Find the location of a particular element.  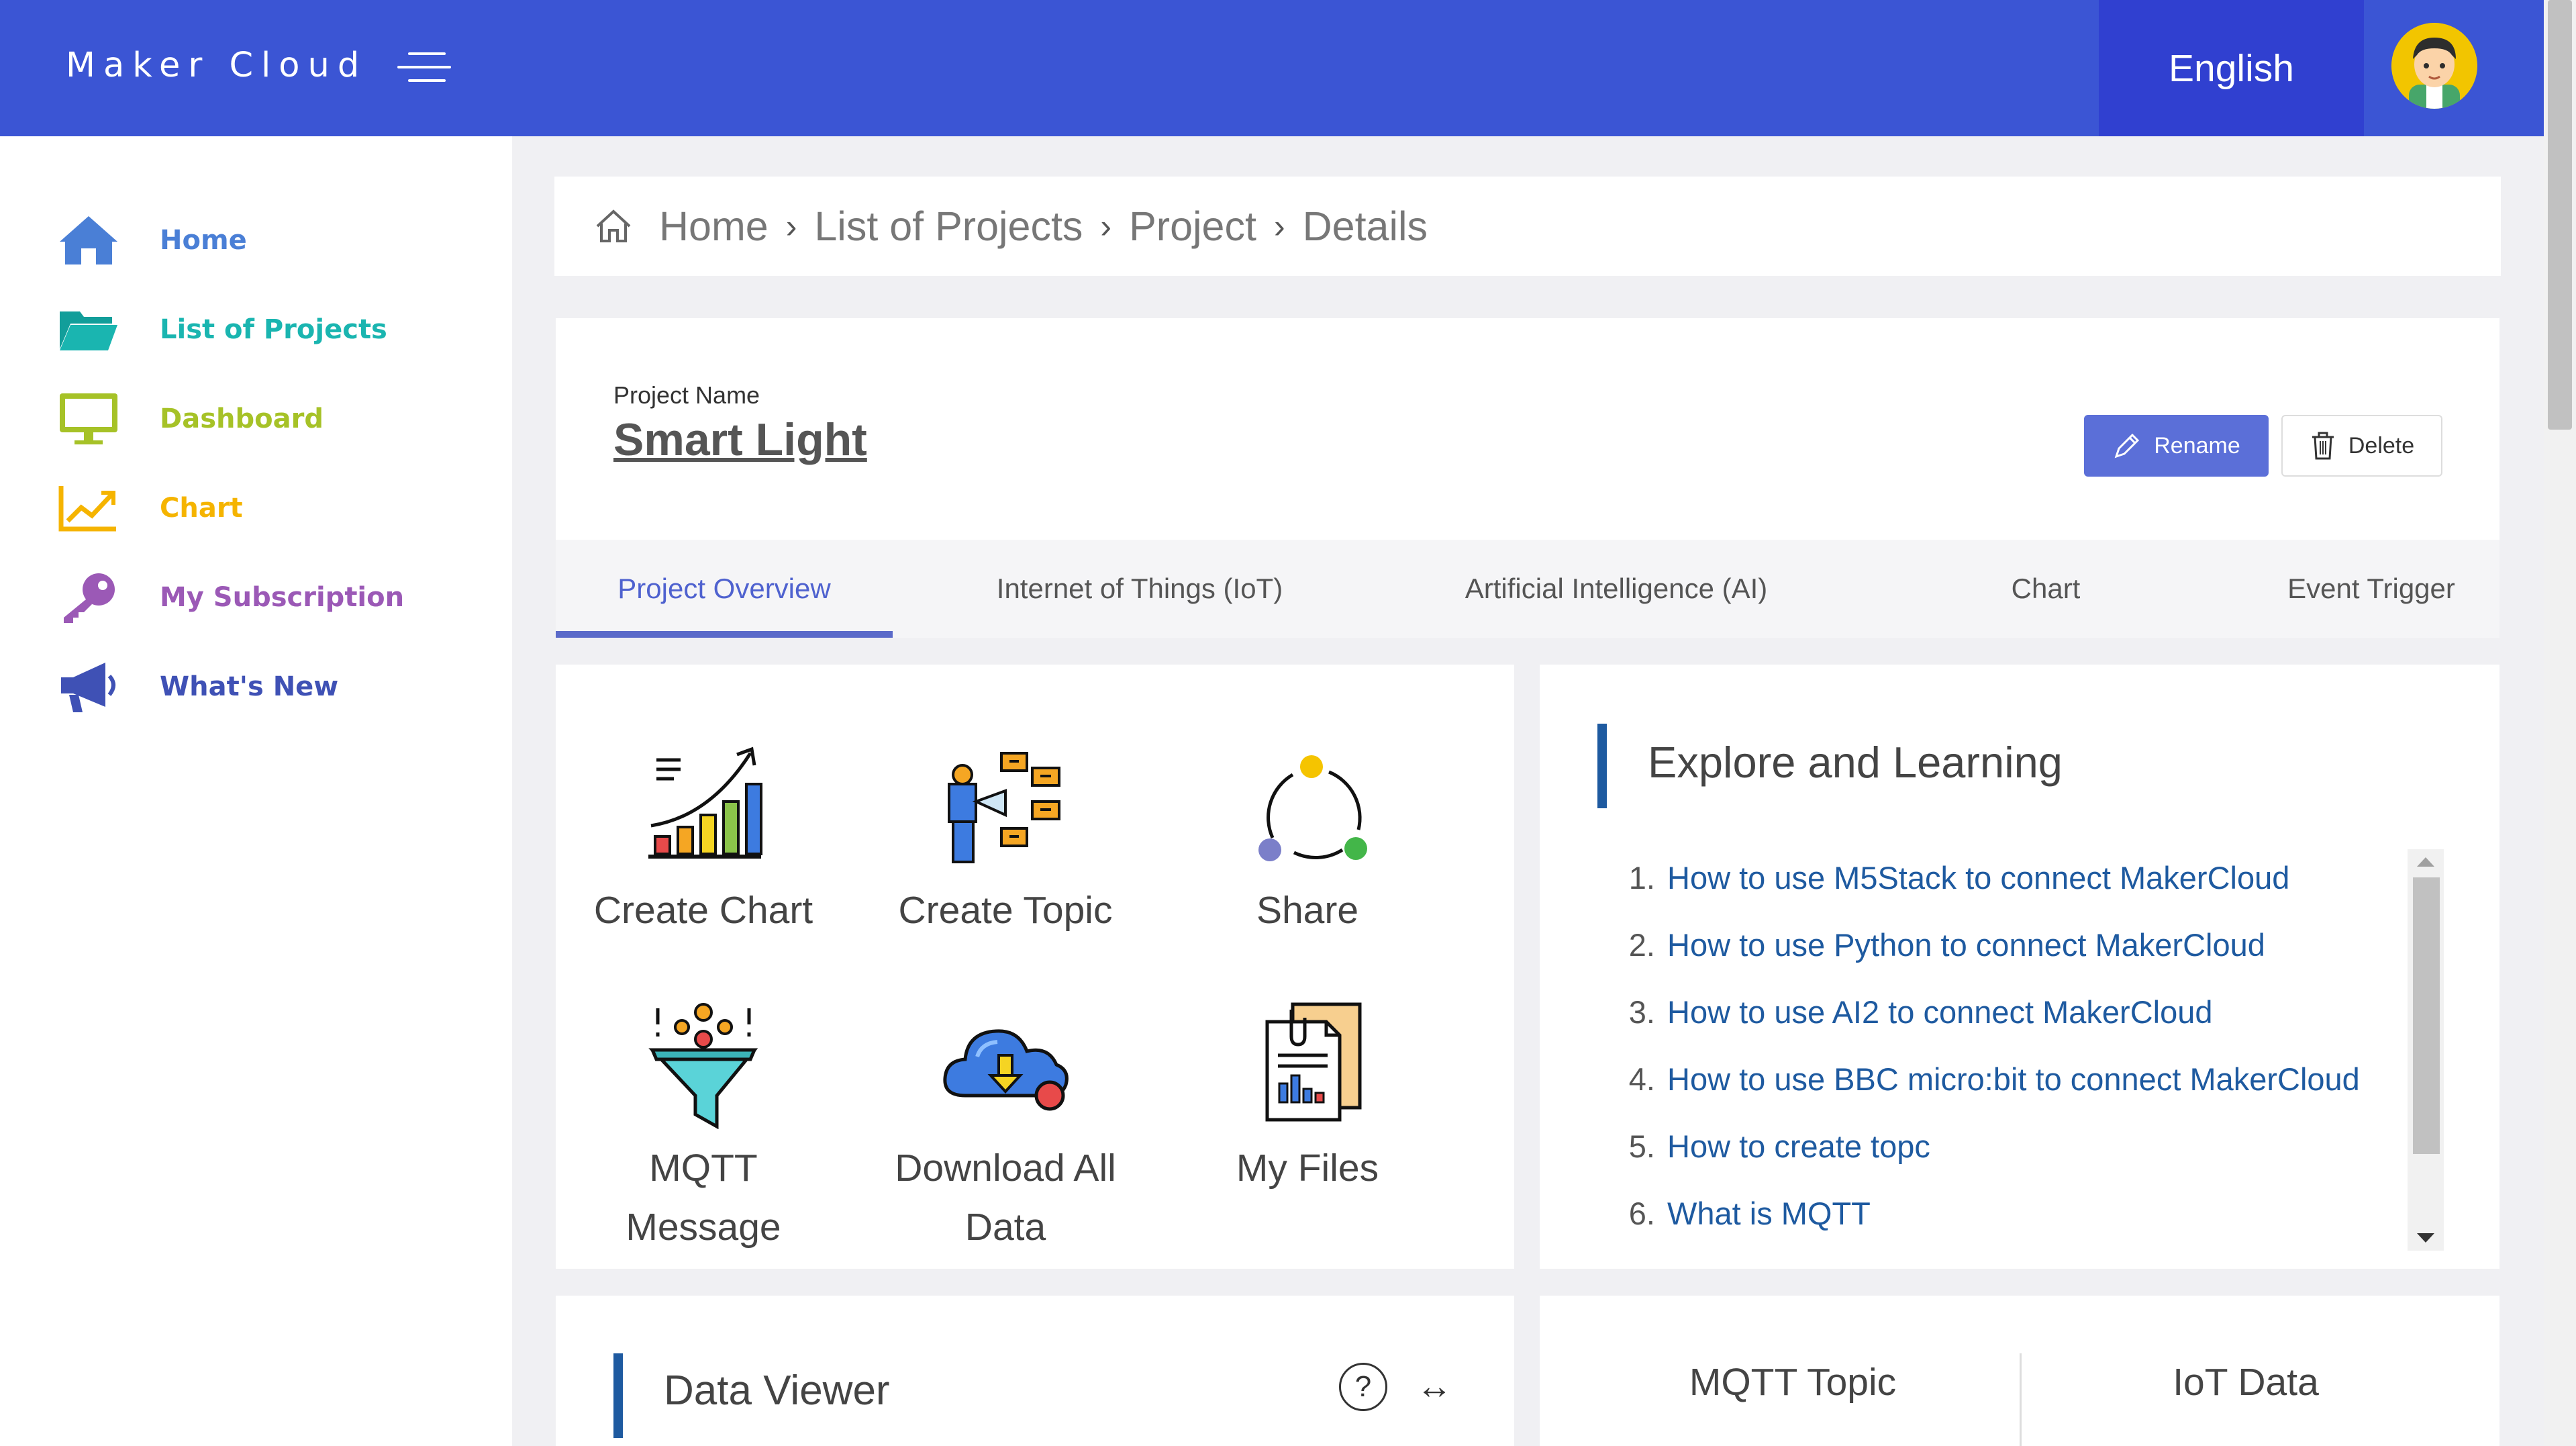

sidebar-item-home: Home is located at coordinates (266, 240).